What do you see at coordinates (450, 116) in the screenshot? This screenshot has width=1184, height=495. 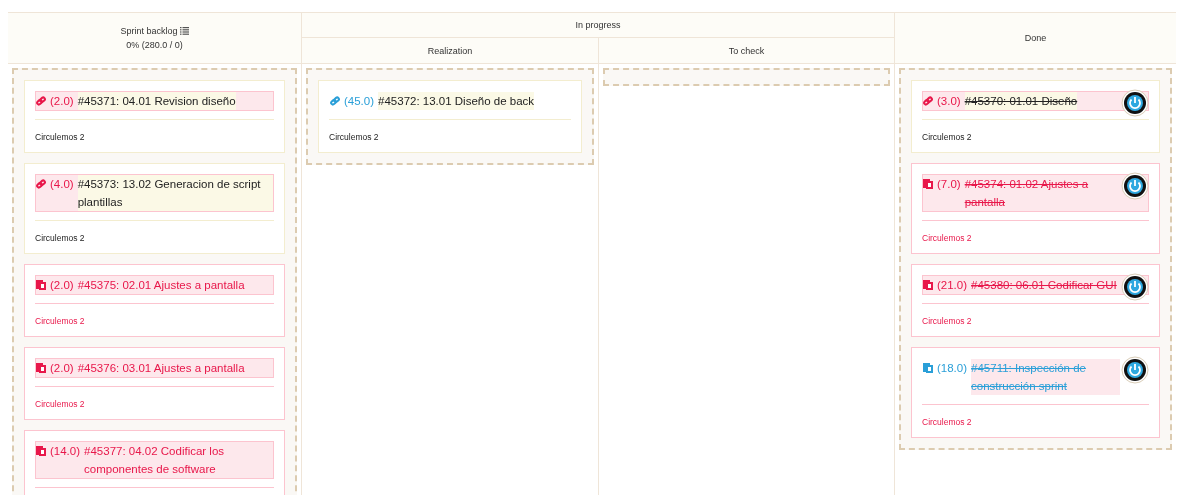 I see `task-card: (45.0) #45372: 13.01 Diseño de back Circulemos 2` at bounding box center [450, 116].